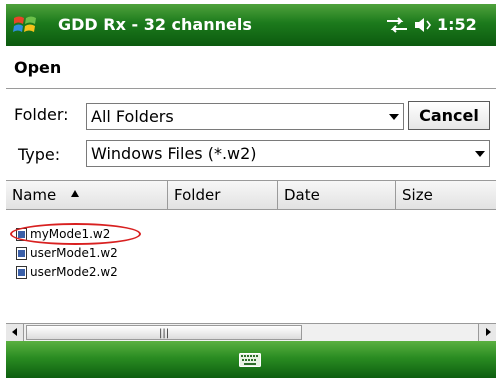  Describe the element at coordinates (74, 253) in the screenshot. I see `file-name: userMode1.w2` at that location.